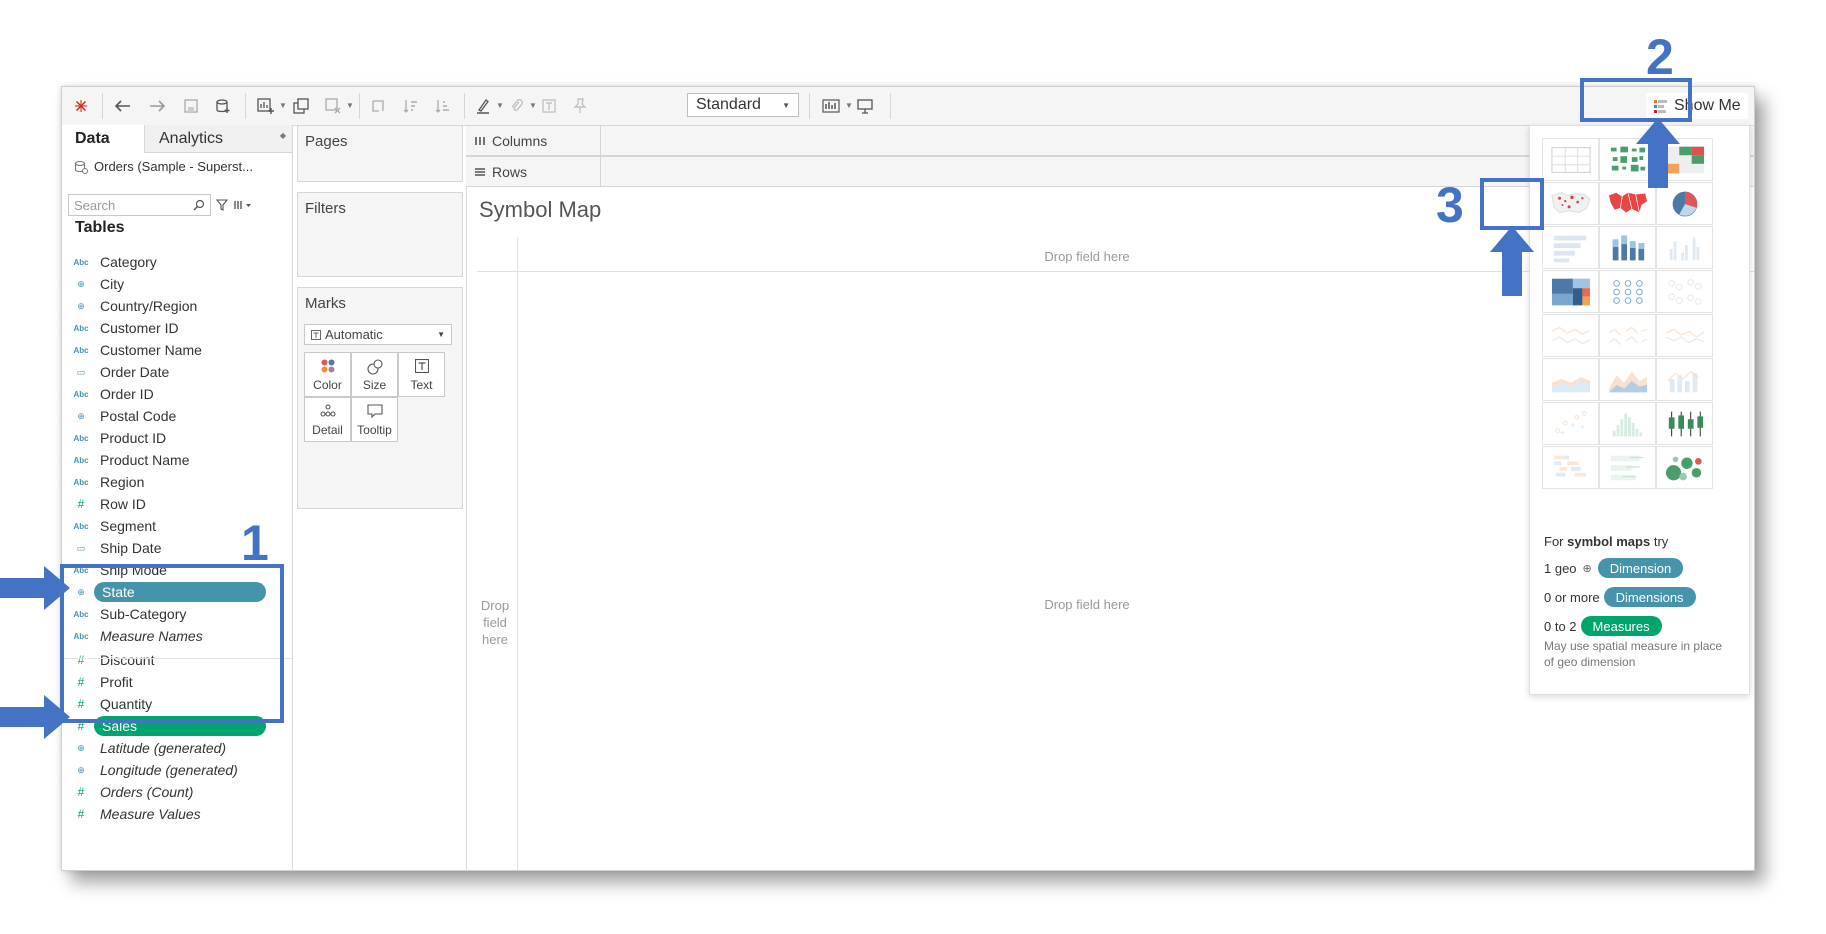 The image size is (1826, 934). I want to click on field-customer-name: Abc Customer Name, so click(135, 350).